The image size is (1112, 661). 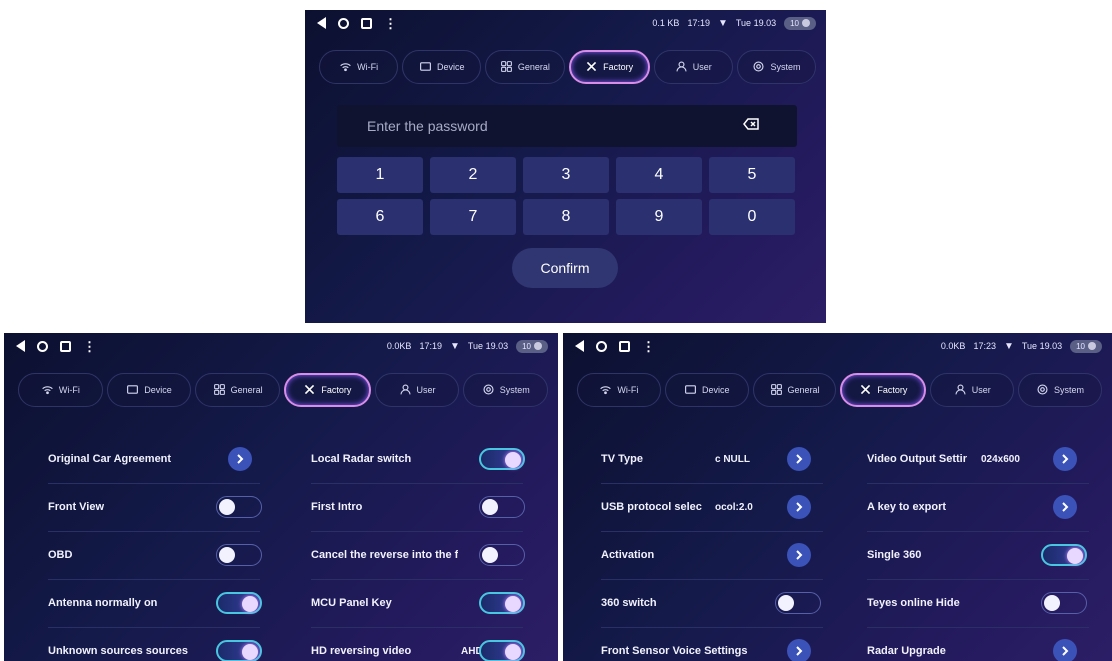 I want to click on keypad-key: 9, so click(x=659, y=217).